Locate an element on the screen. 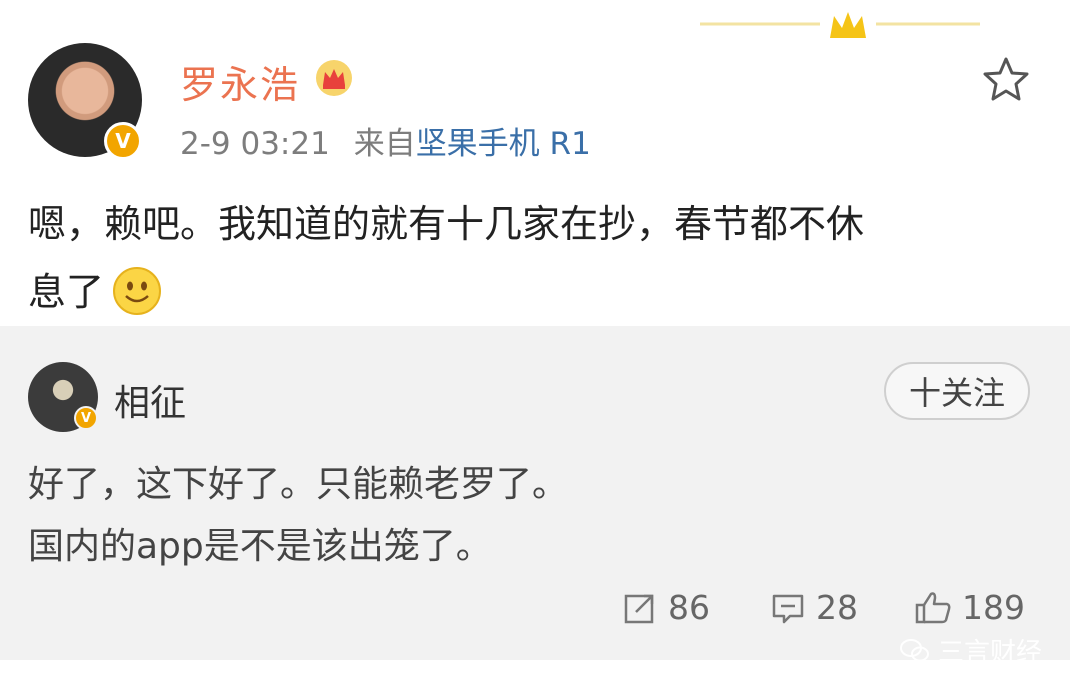  like-button: 189 is located at coordinates (969, 607).